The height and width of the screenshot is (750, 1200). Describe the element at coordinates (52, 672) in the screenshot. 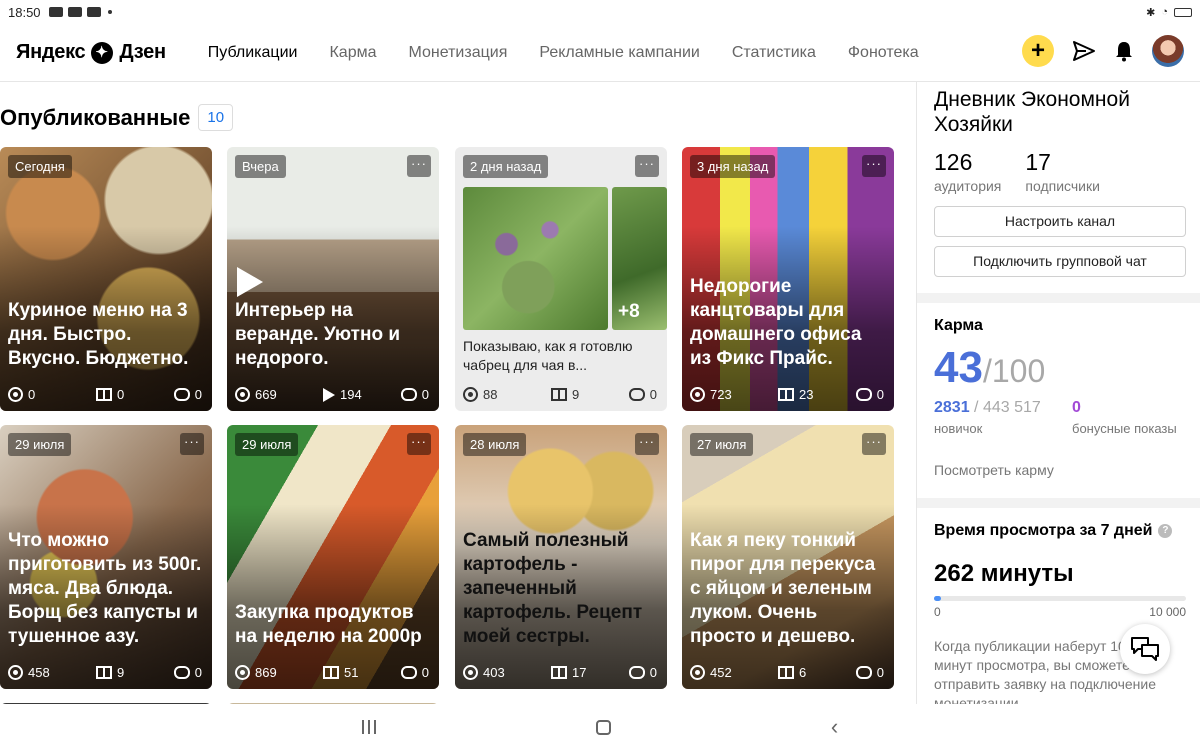

I see `views-stat: 458` at that location.